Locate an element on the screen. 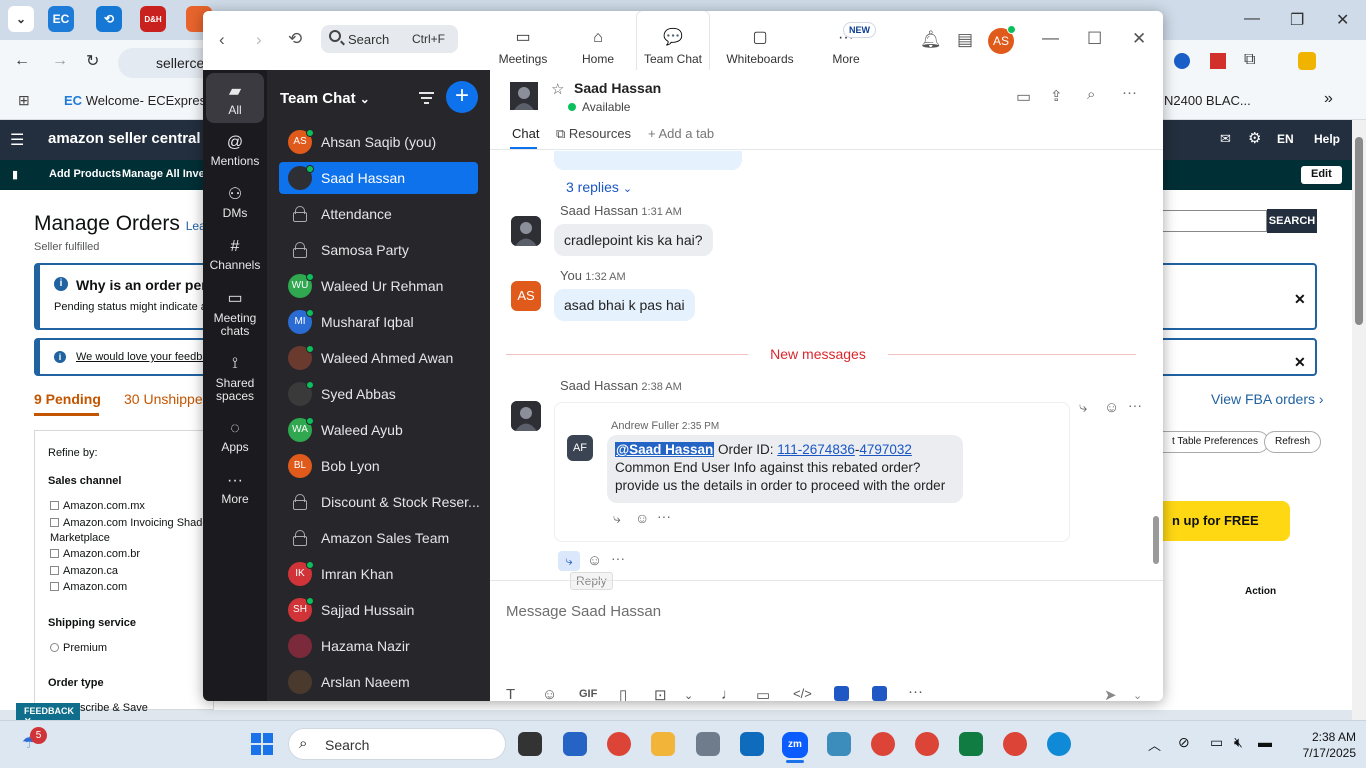  tab-more: ··· More is located at coordinates (846, 40).